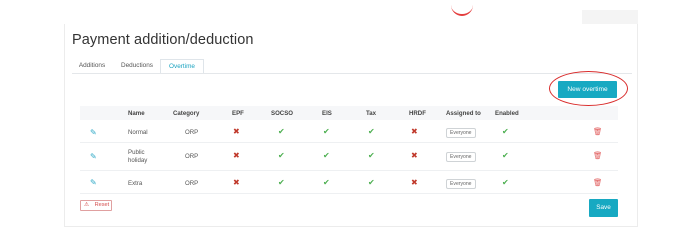 This screenshot has height=250, width=686. I want to click on table-header, so click(349, 113).